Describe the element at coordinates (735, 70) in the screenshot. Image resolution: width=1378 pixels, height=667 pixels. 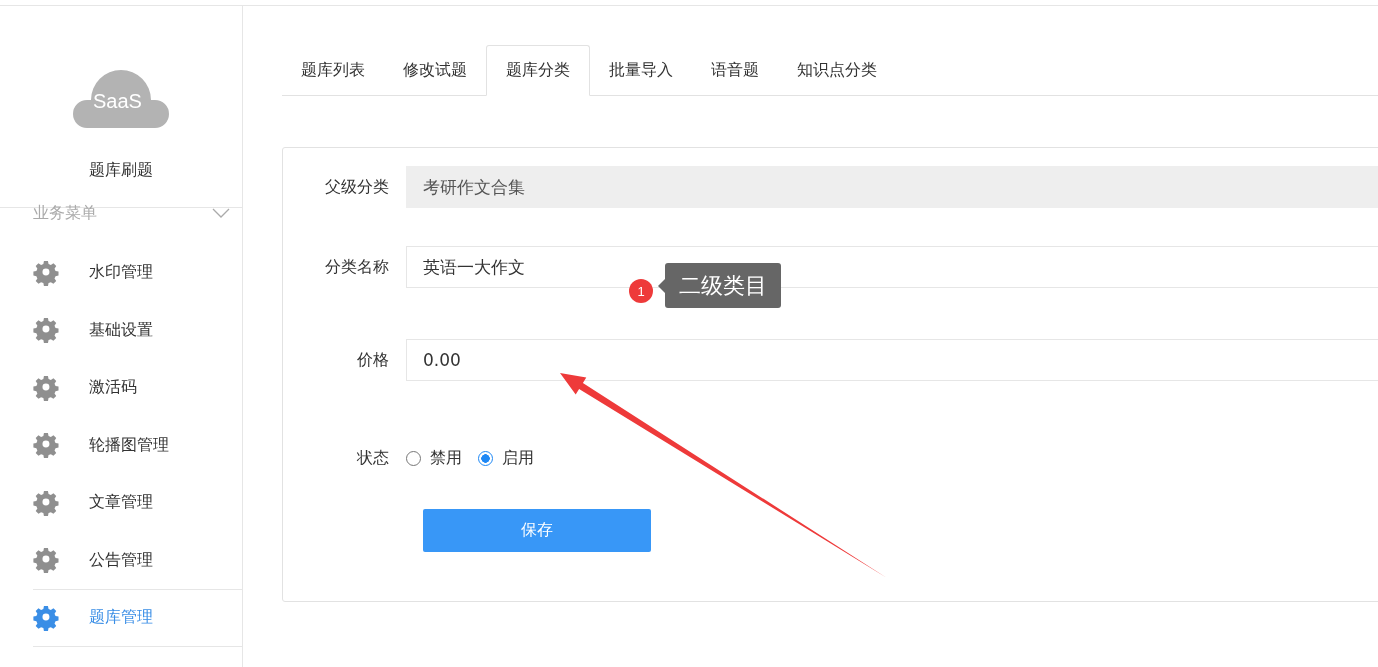
I see `tab: 语音题` at that location.